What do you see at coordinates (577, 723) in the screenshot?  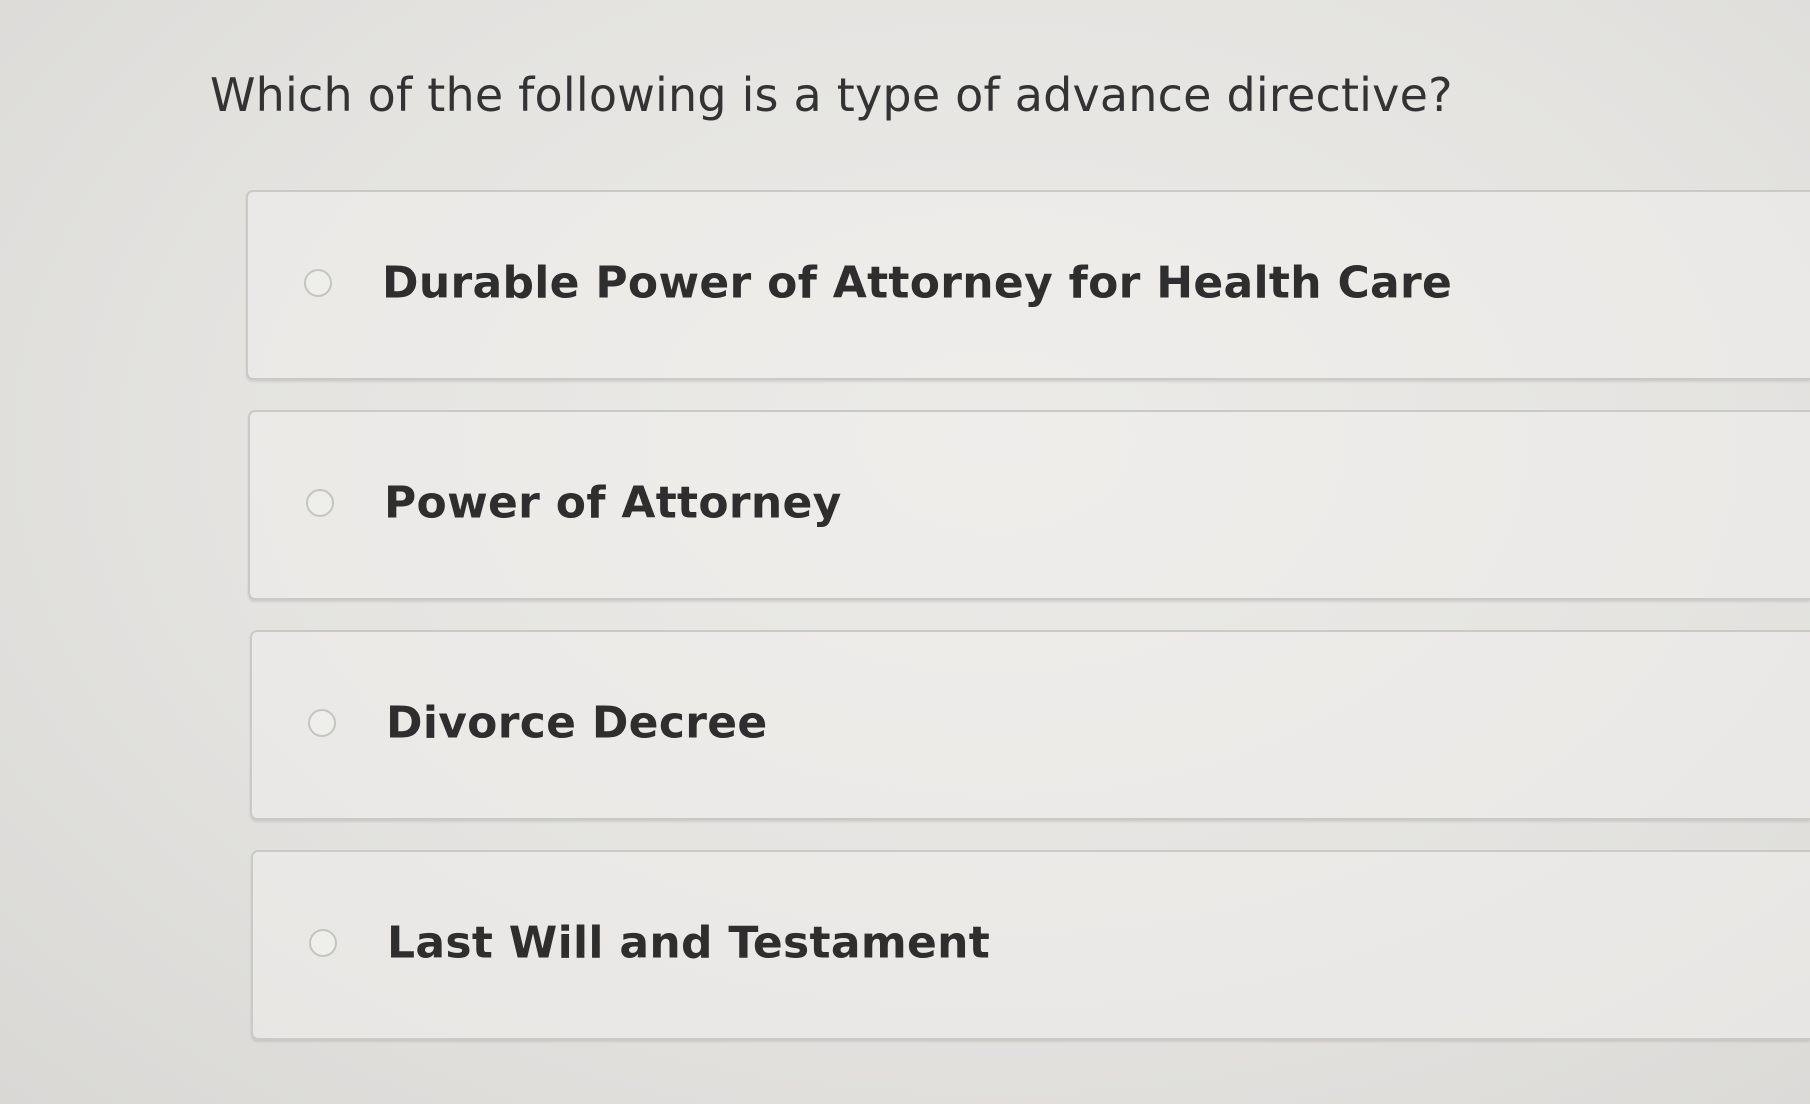 I see `answer-option-label: Divorce Decree` at bounding box center [577, 723].